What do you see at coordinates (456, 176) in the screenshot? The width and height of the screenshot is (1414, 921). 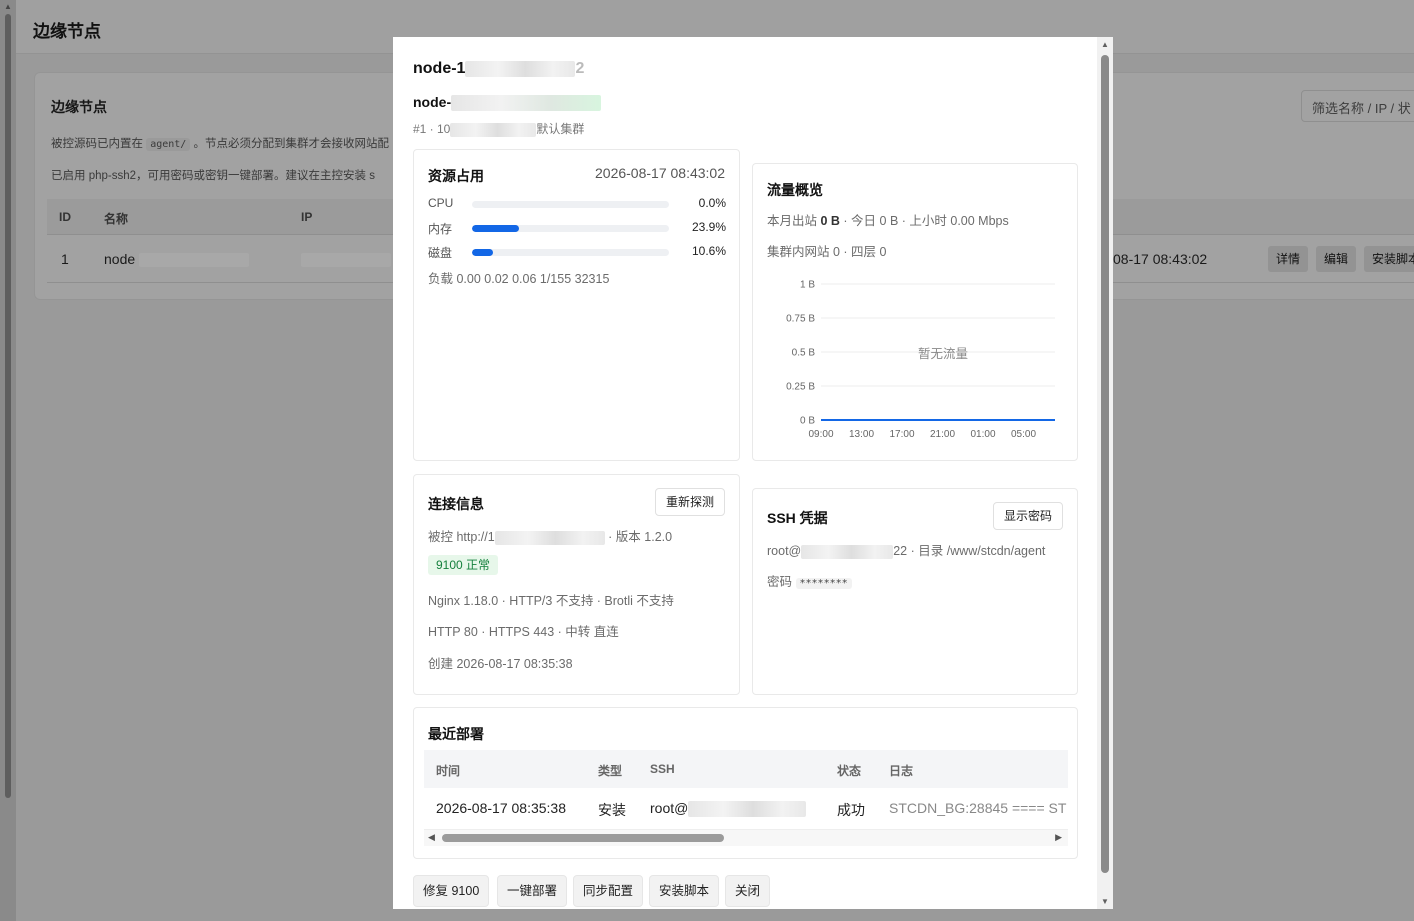 I see `resource-title: 资源占用` at bounding box center [456, 176].